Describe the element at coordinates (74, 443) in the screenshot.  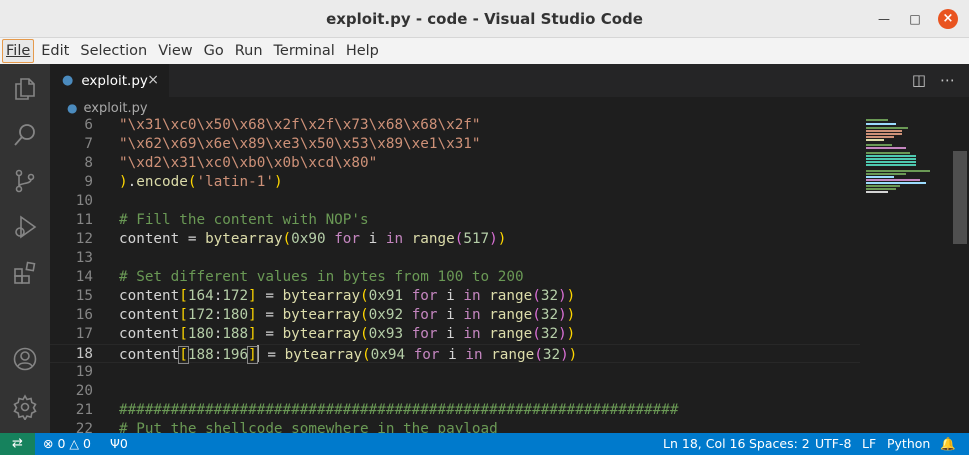
I see `warning-icon: △` at that location.